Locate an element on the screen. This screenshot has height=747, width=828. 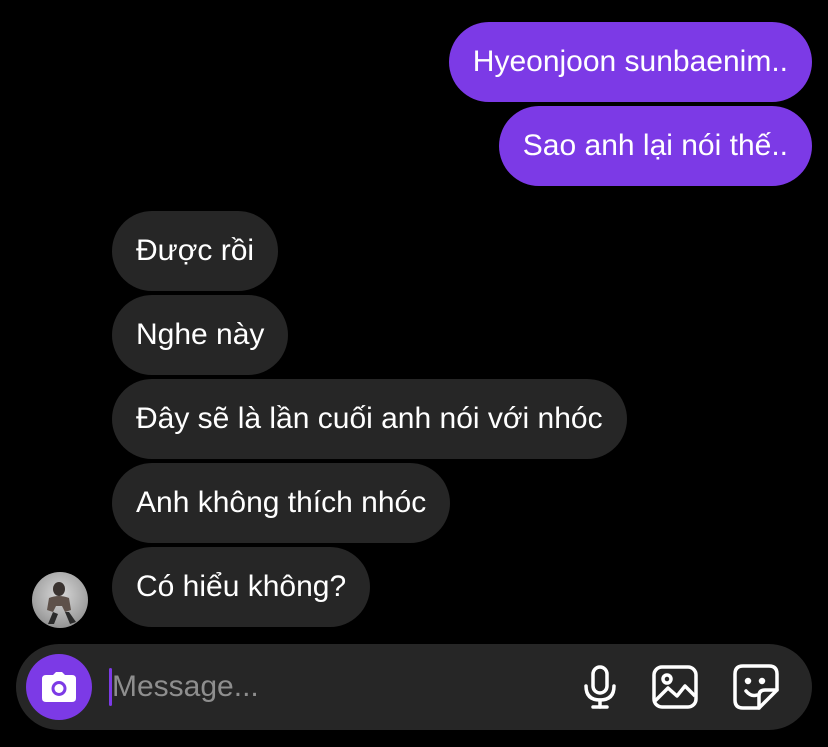
gallery-button is located at coordinates (675, 687).